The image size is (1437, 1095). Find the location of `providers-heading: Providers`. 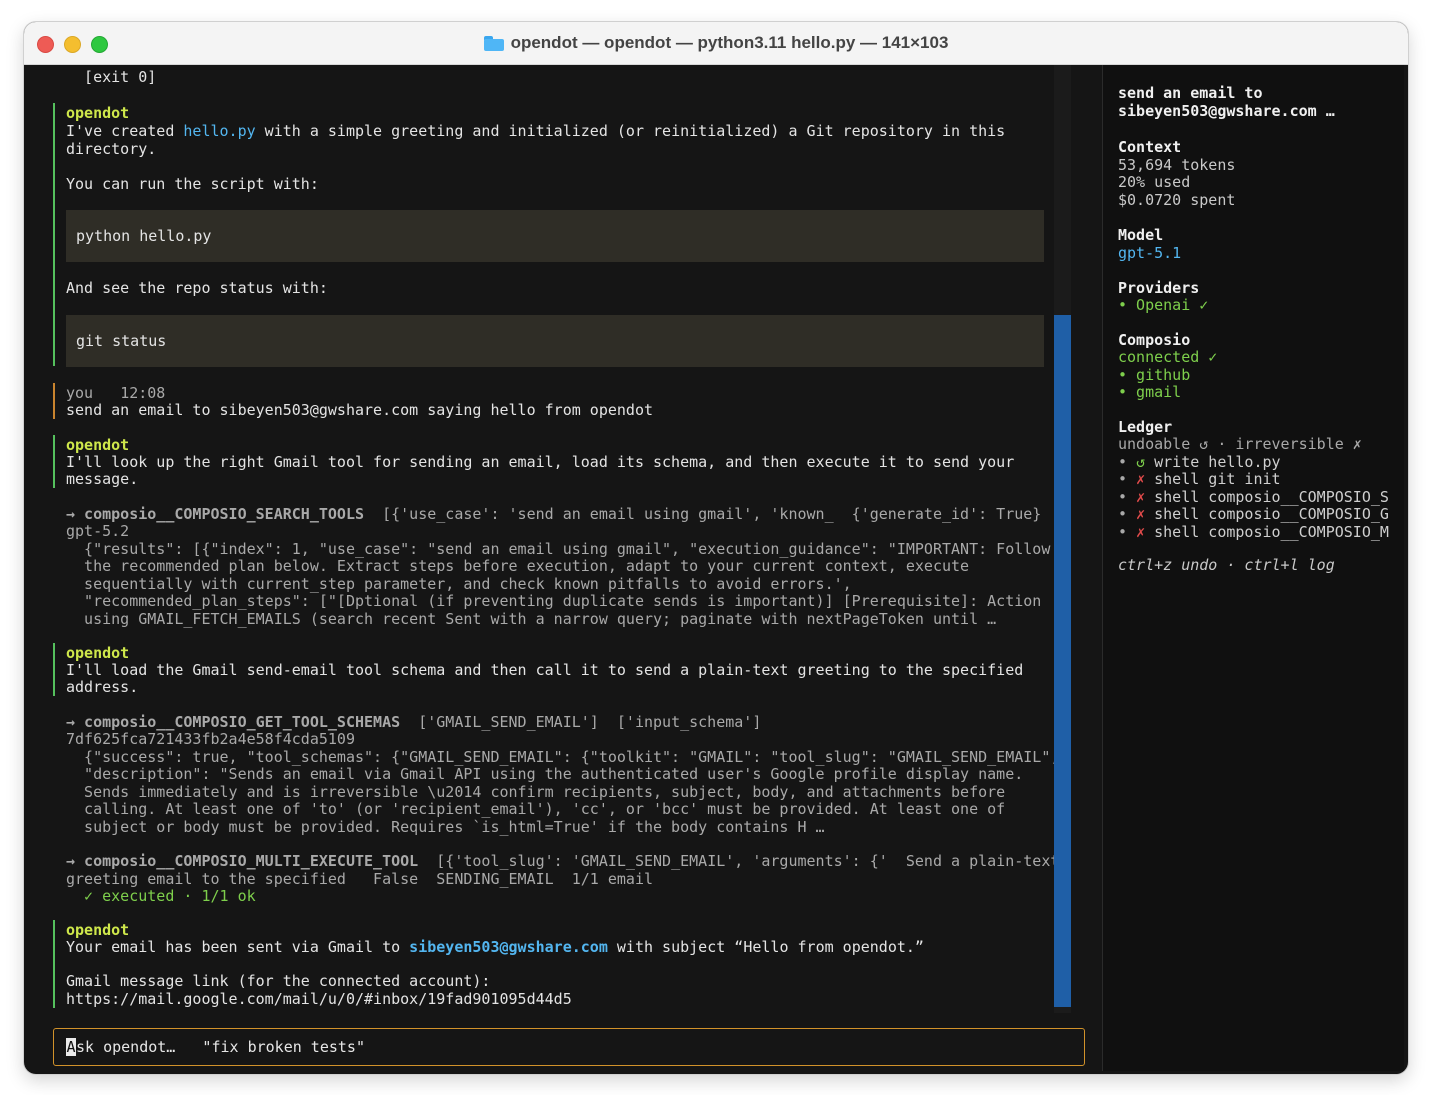

providers-heading: Providers is located at coordinates (1159, 288).